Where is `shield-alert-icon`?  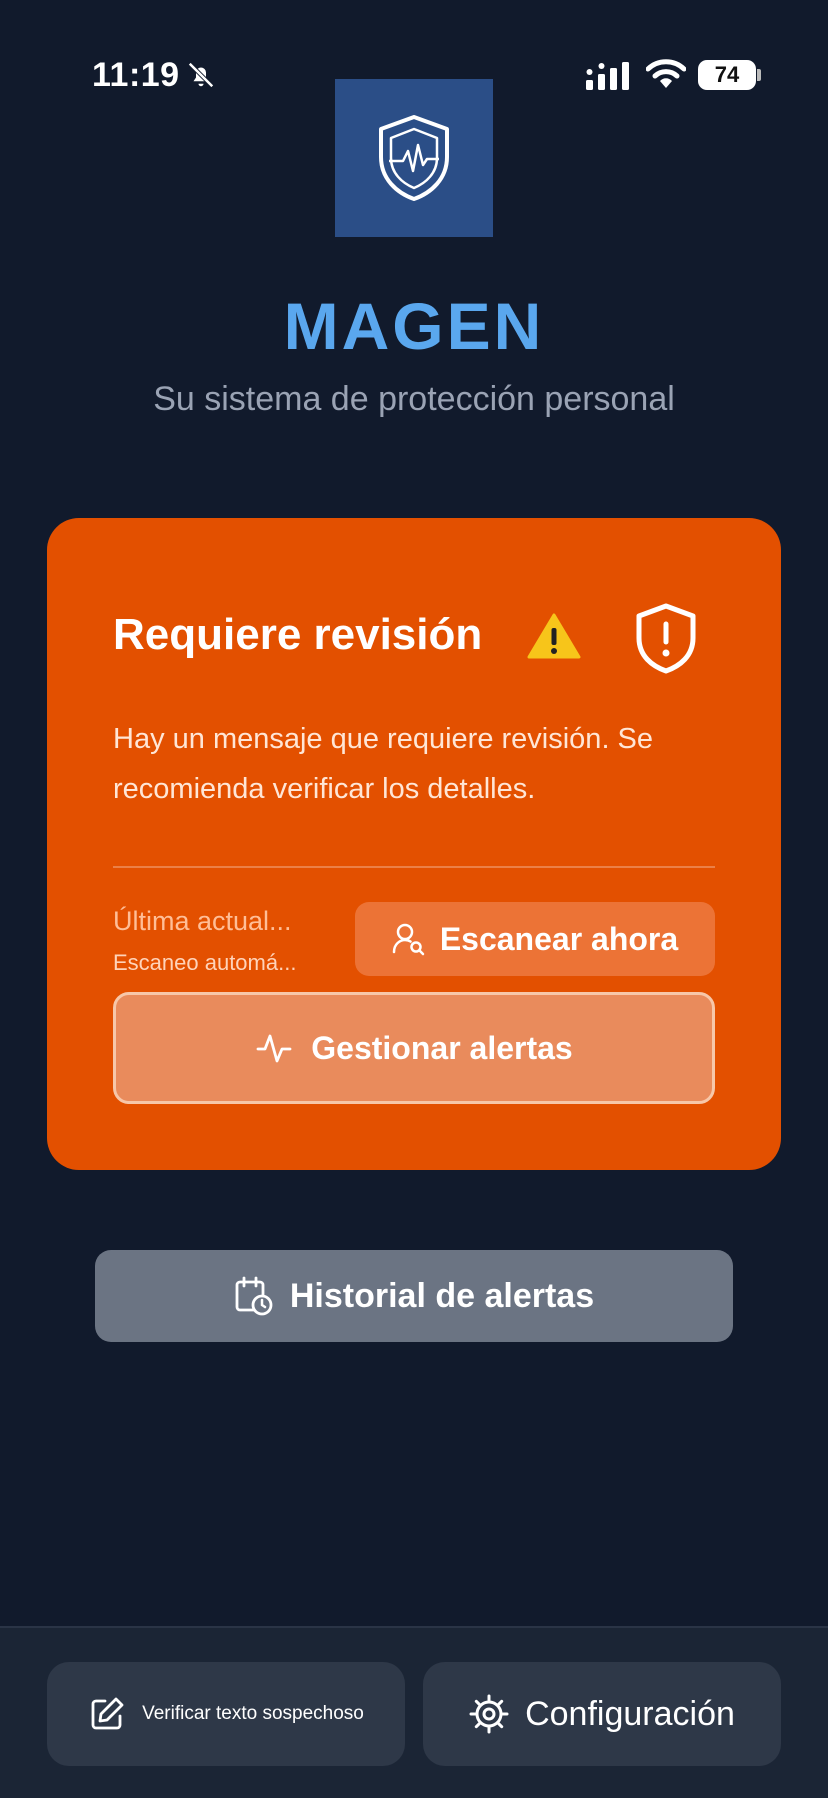 shield-alert-icon is located at coordinates (666, 638).